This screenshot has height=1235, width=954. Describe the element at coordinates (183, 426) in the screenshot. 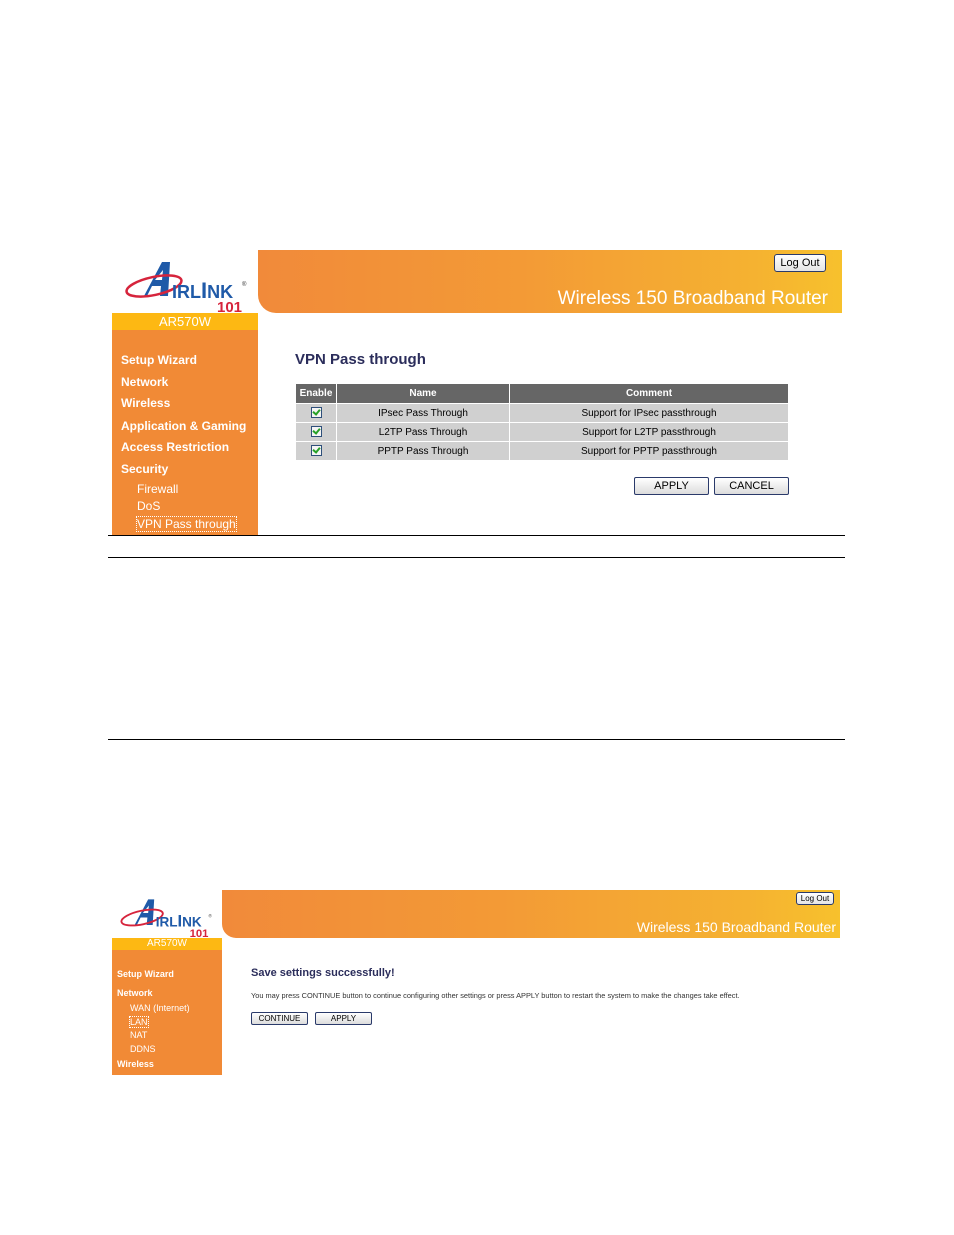

I see `nav-application-gaming: Application & Gaming` at that location.